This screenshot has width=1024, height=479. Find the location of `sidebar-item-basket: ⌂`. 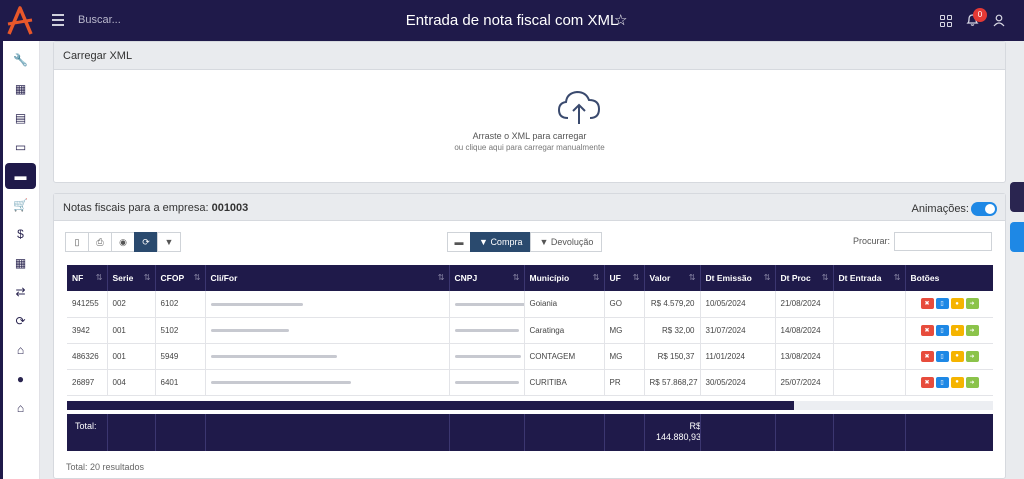

sidebar-item-basket: ⌂ is located at coordinates (20, 350).